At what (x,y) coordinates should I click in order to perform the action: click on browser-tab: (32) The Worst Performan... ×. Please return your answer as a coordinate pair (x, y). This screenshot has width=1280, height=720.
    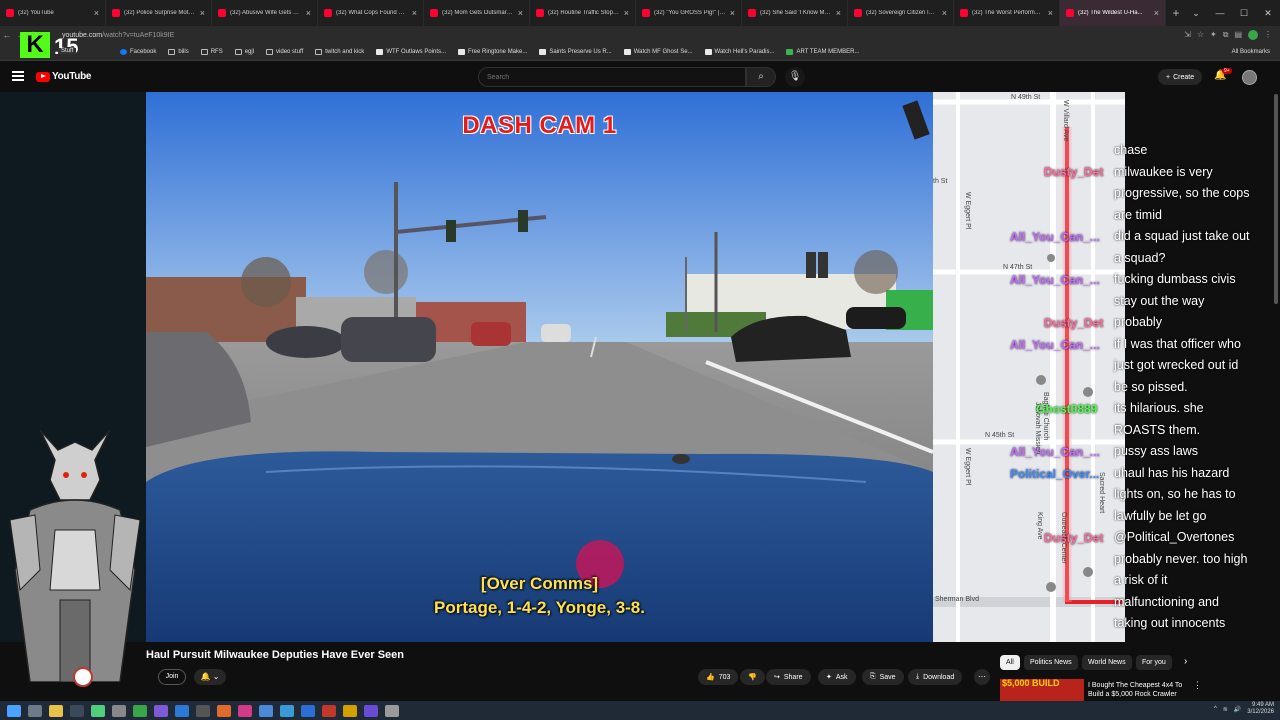
    Looking at the image, I should click on (1007, 13).